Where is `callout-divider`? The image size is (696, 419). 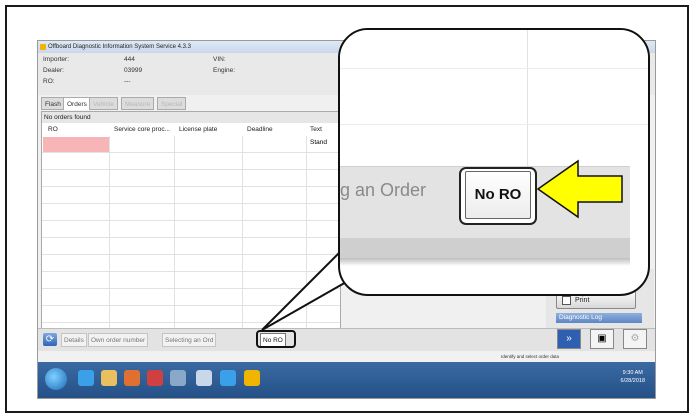
callout-divider is located at coordinates (527, 98).